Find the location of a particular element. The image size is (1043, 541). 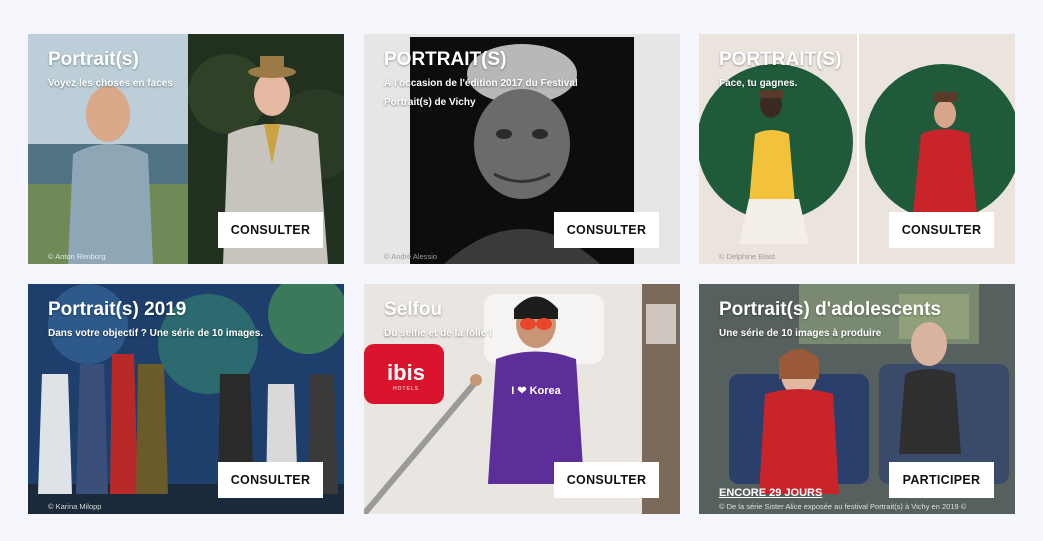

card-title: Selfou is located at coordinates (413, 309).